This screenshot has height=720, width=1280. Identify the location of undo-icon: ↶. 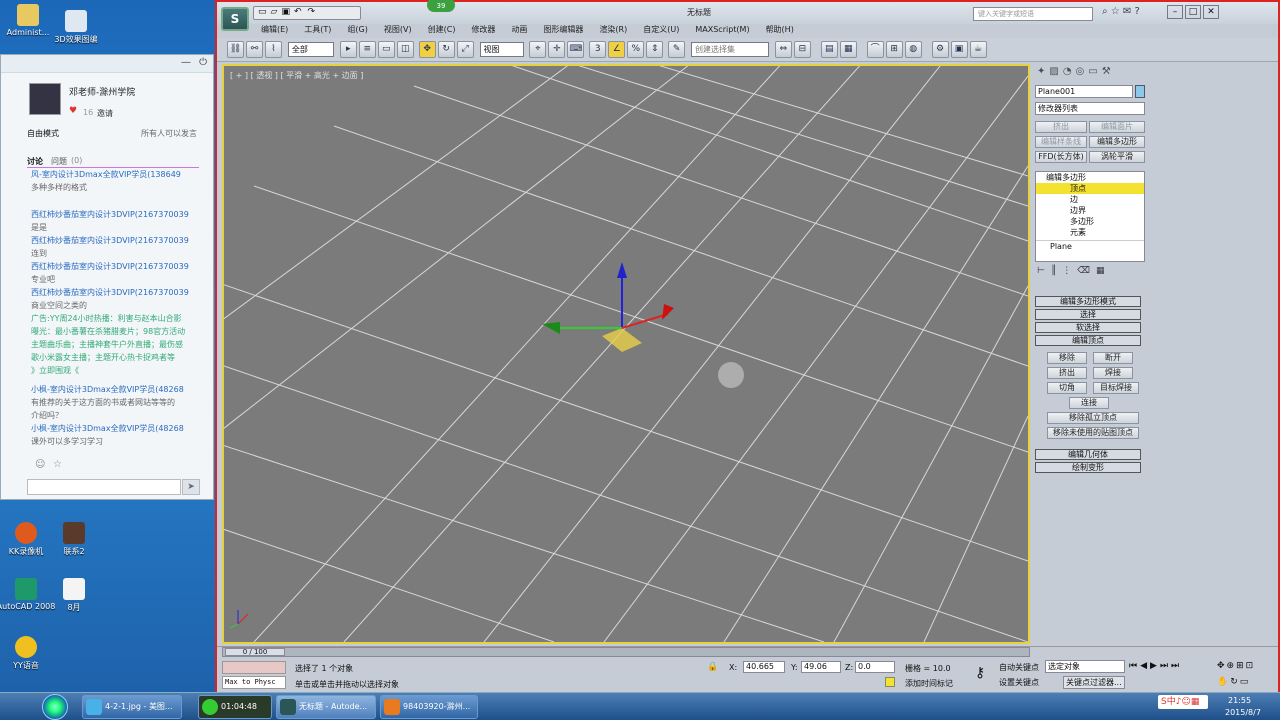
(298, 12).